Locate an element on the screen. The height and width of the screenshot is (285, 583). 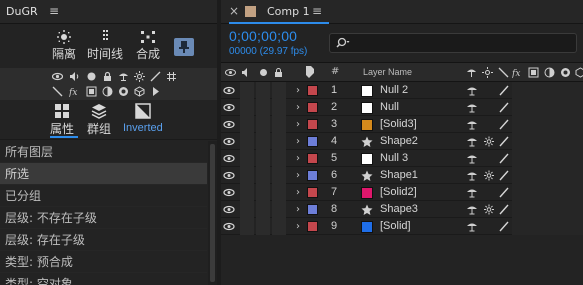
layer-name: Null 2 is located at coordinates (420, 90).